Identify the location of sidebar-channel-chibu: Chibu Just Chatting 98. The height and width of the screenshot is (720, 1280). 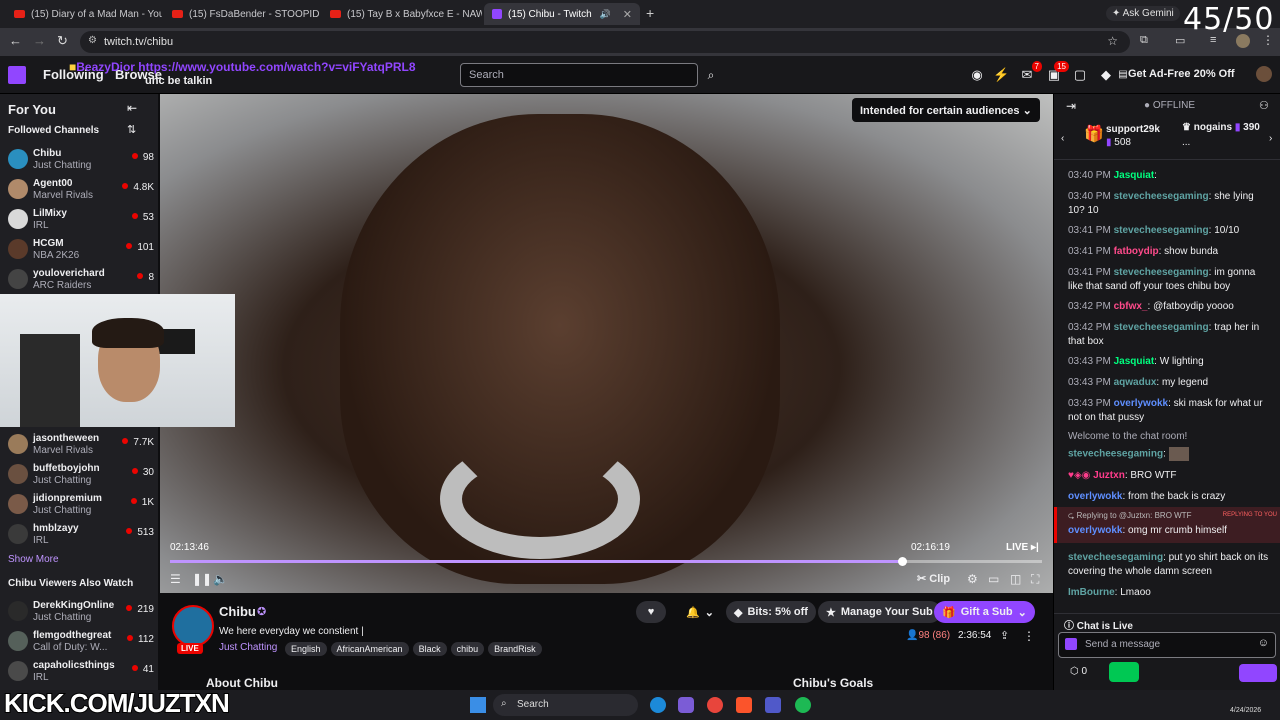
(81, 161).